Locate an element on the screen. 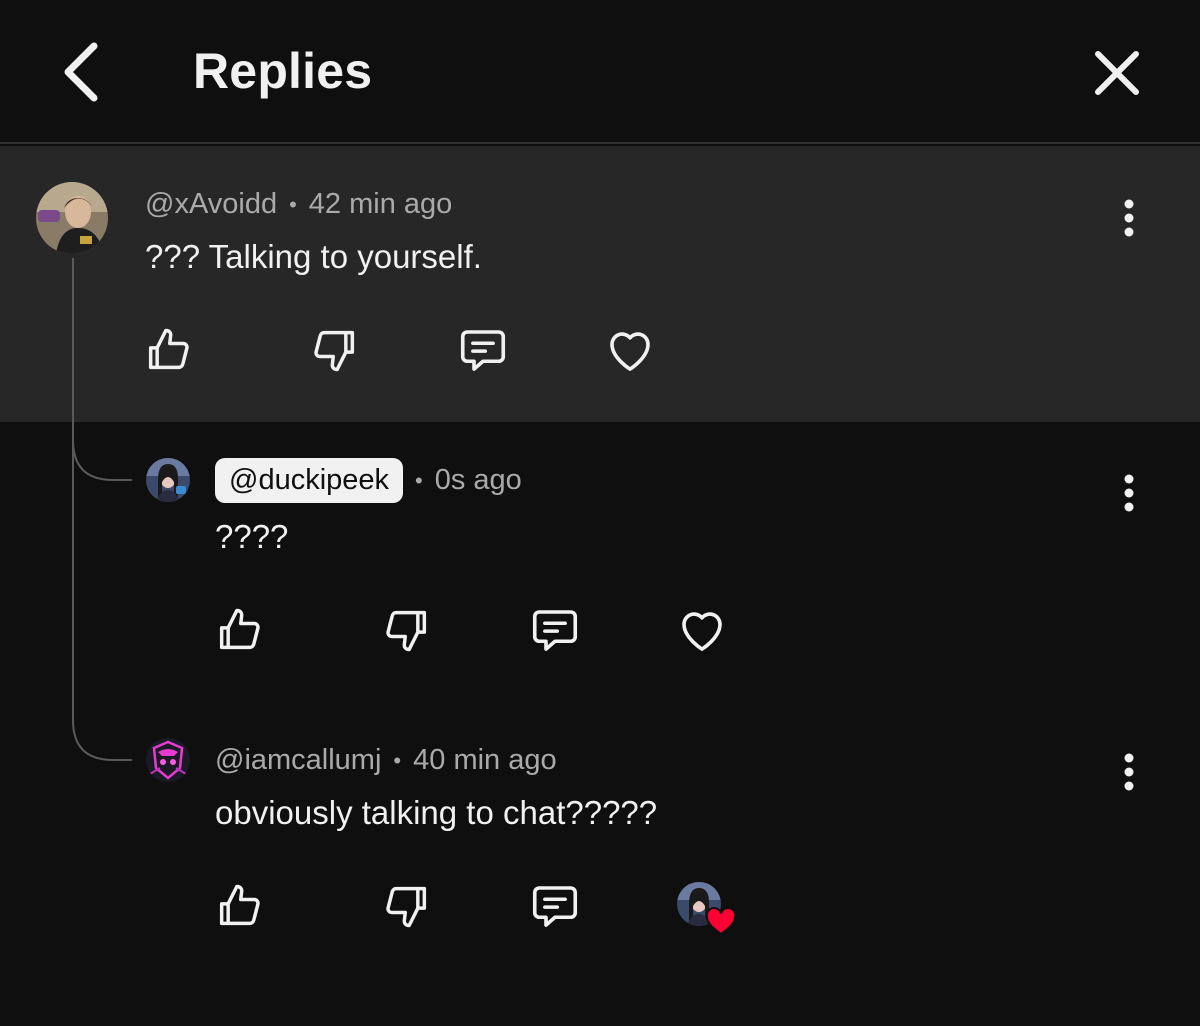 The width and height of the screenshot is (1200, 1026). comment-text: ???? is located at coordinates (252, 536).